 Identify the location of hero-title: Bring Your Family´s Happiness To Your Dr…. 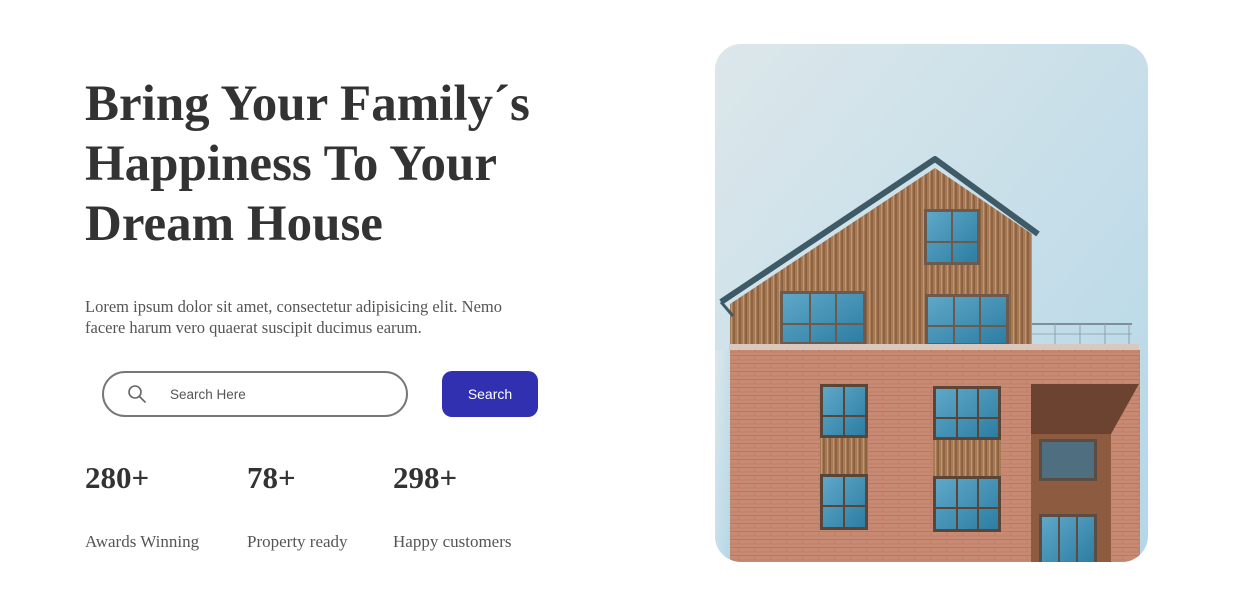
(345, 164).